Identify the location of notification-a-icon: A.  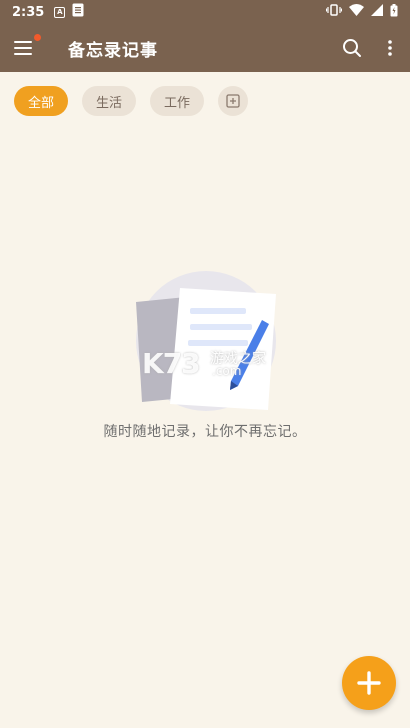
(60, 12).